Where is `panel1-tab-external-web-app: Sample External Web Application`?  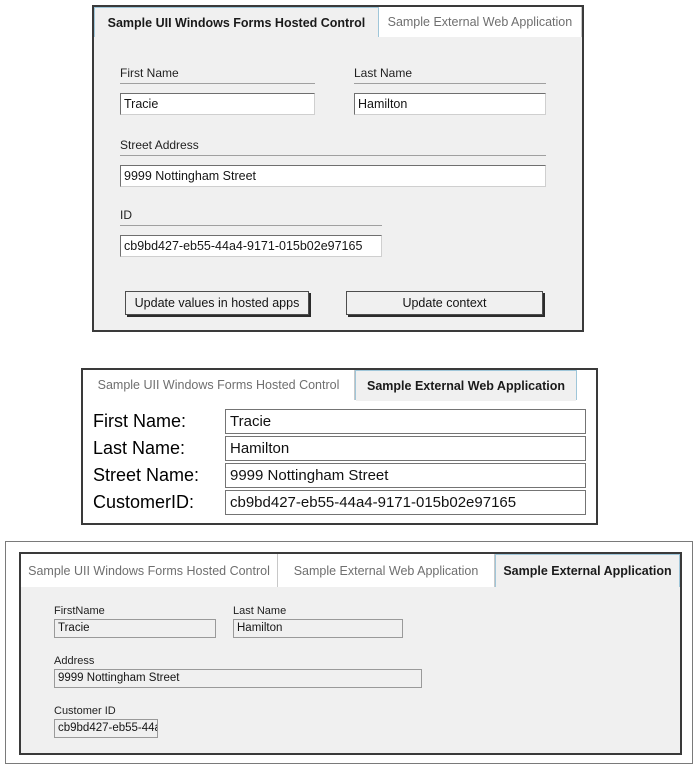 panel1-tab-external-web-app: Sample External Web Application is located at coordinates (480, 22).